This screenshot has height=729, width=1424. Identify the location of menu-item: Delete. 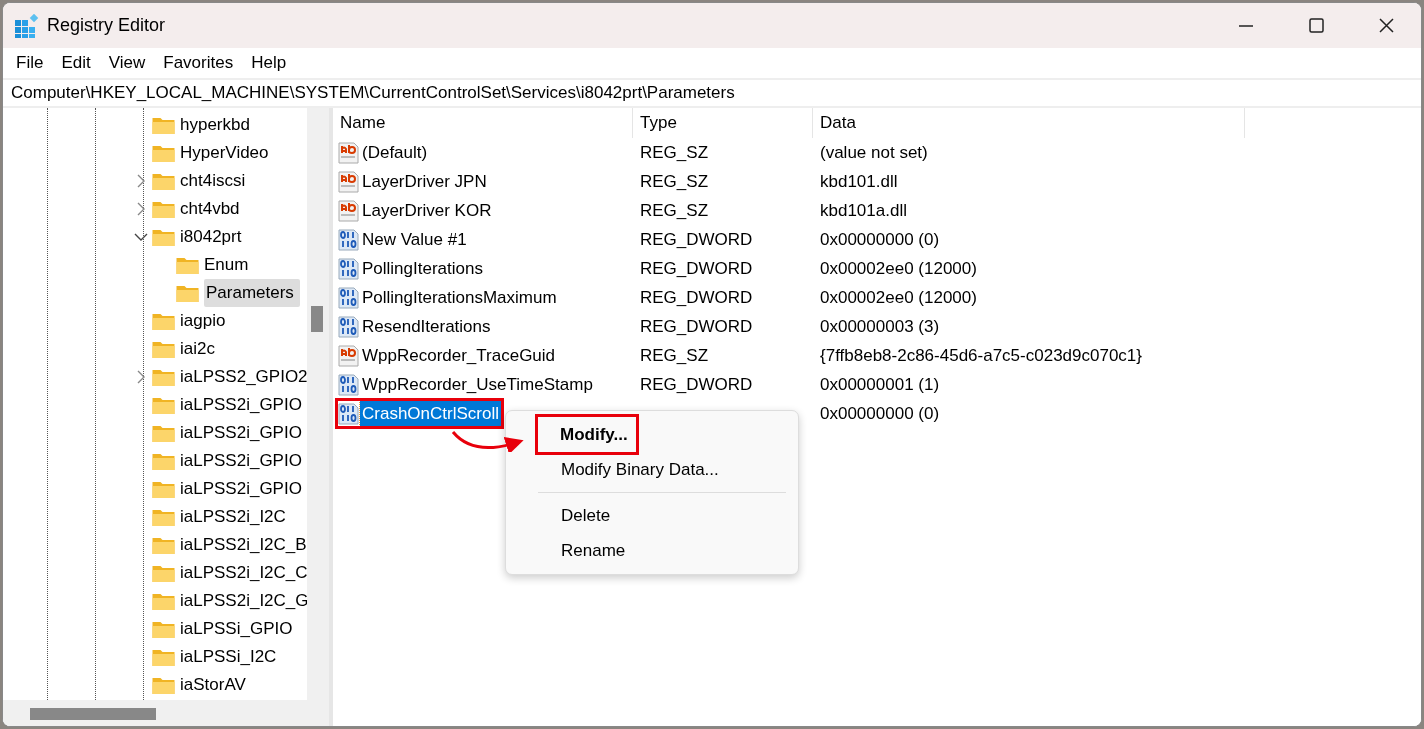
(652, 515).